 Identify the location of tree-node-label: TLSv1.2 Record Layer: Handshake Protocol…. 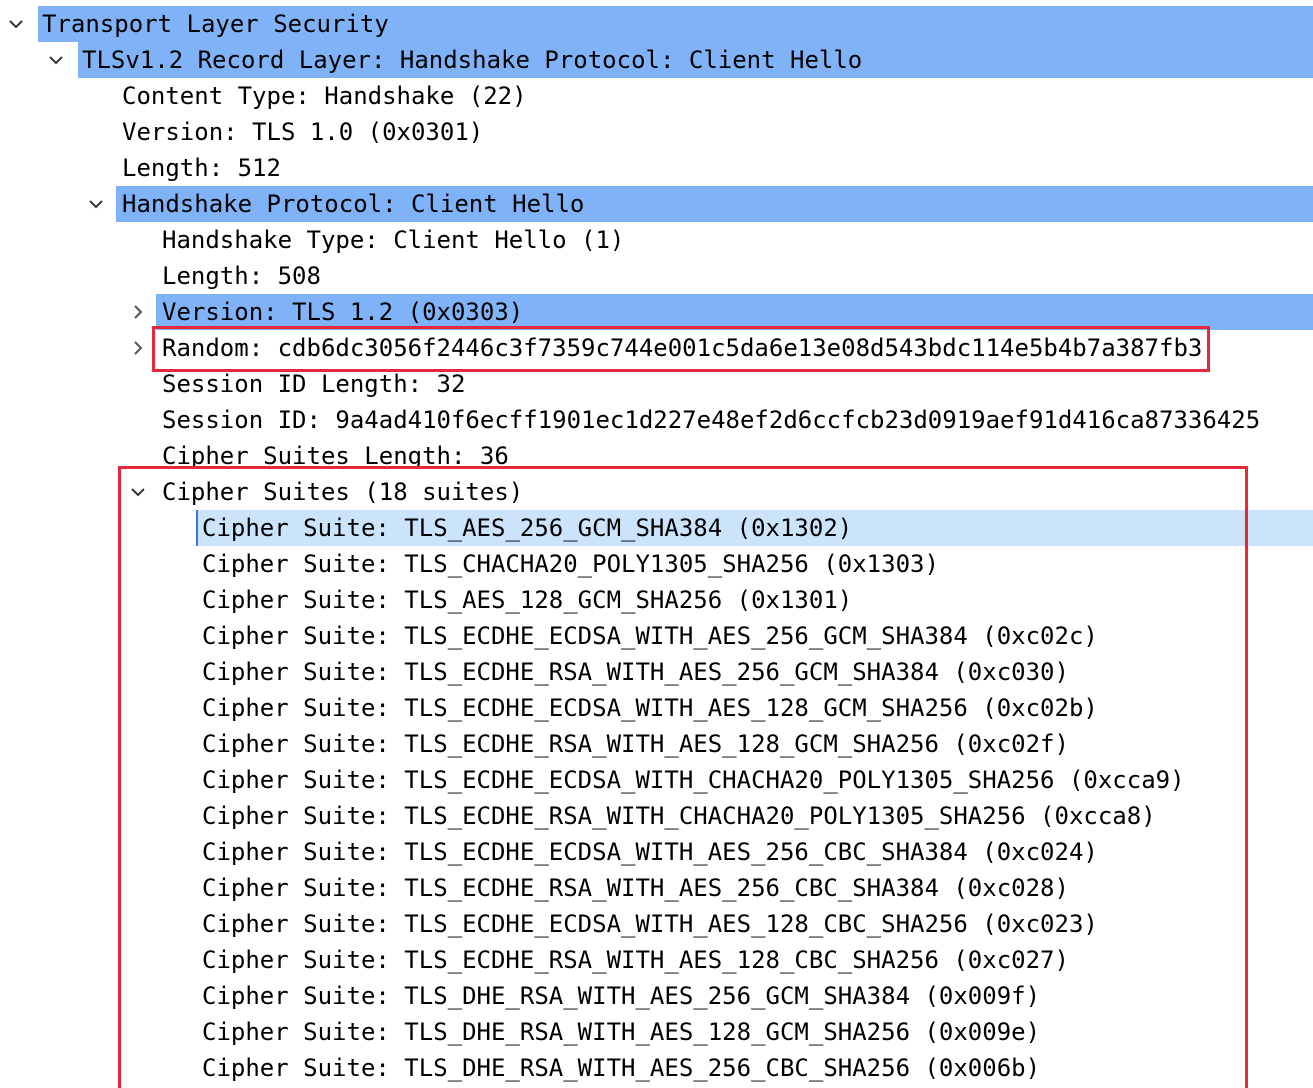
(472, 60).